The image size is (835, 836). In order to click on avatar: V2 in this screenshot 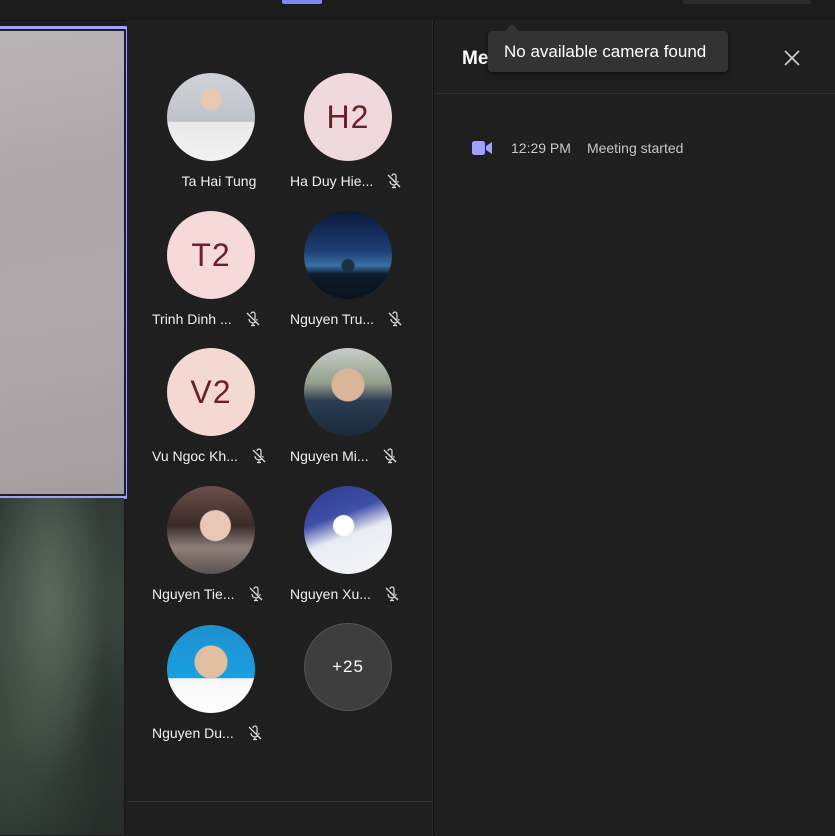, I will do `click(211, 392)`.